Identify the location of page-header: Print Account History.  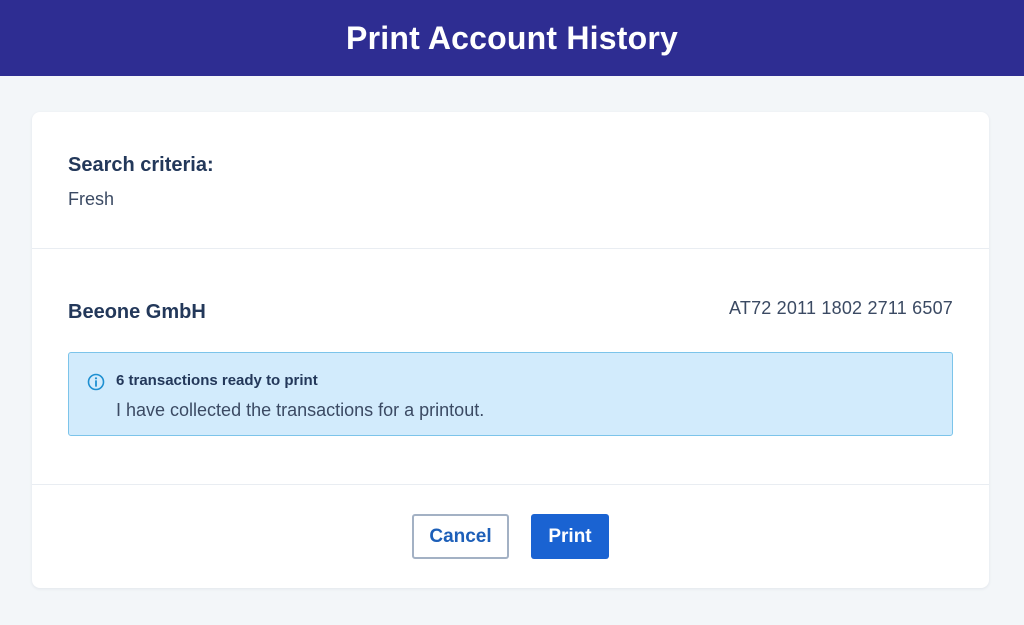
(512, 38).